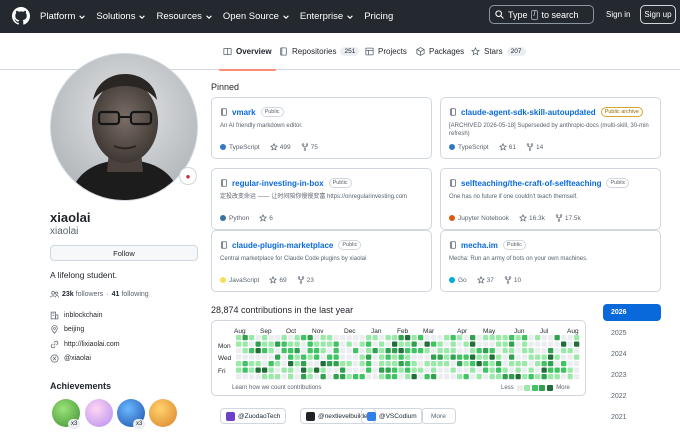  I want to click on nav-item-pricing: Pricing, so click(378, 16).